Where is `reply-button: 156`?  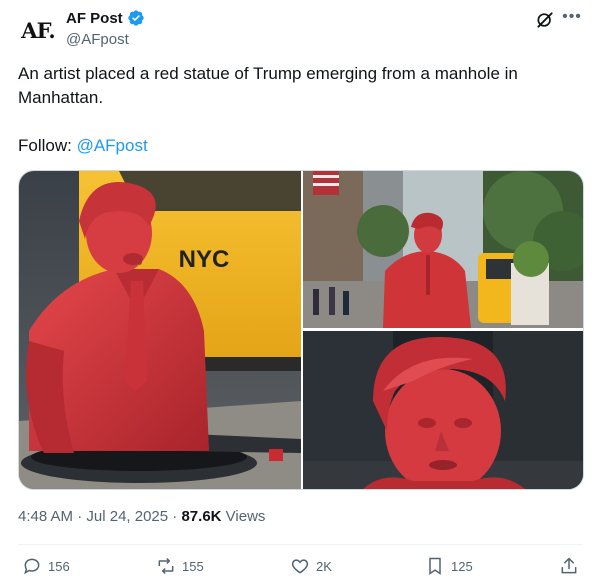
reply-button: 156 is located at coordinates (46, 566).